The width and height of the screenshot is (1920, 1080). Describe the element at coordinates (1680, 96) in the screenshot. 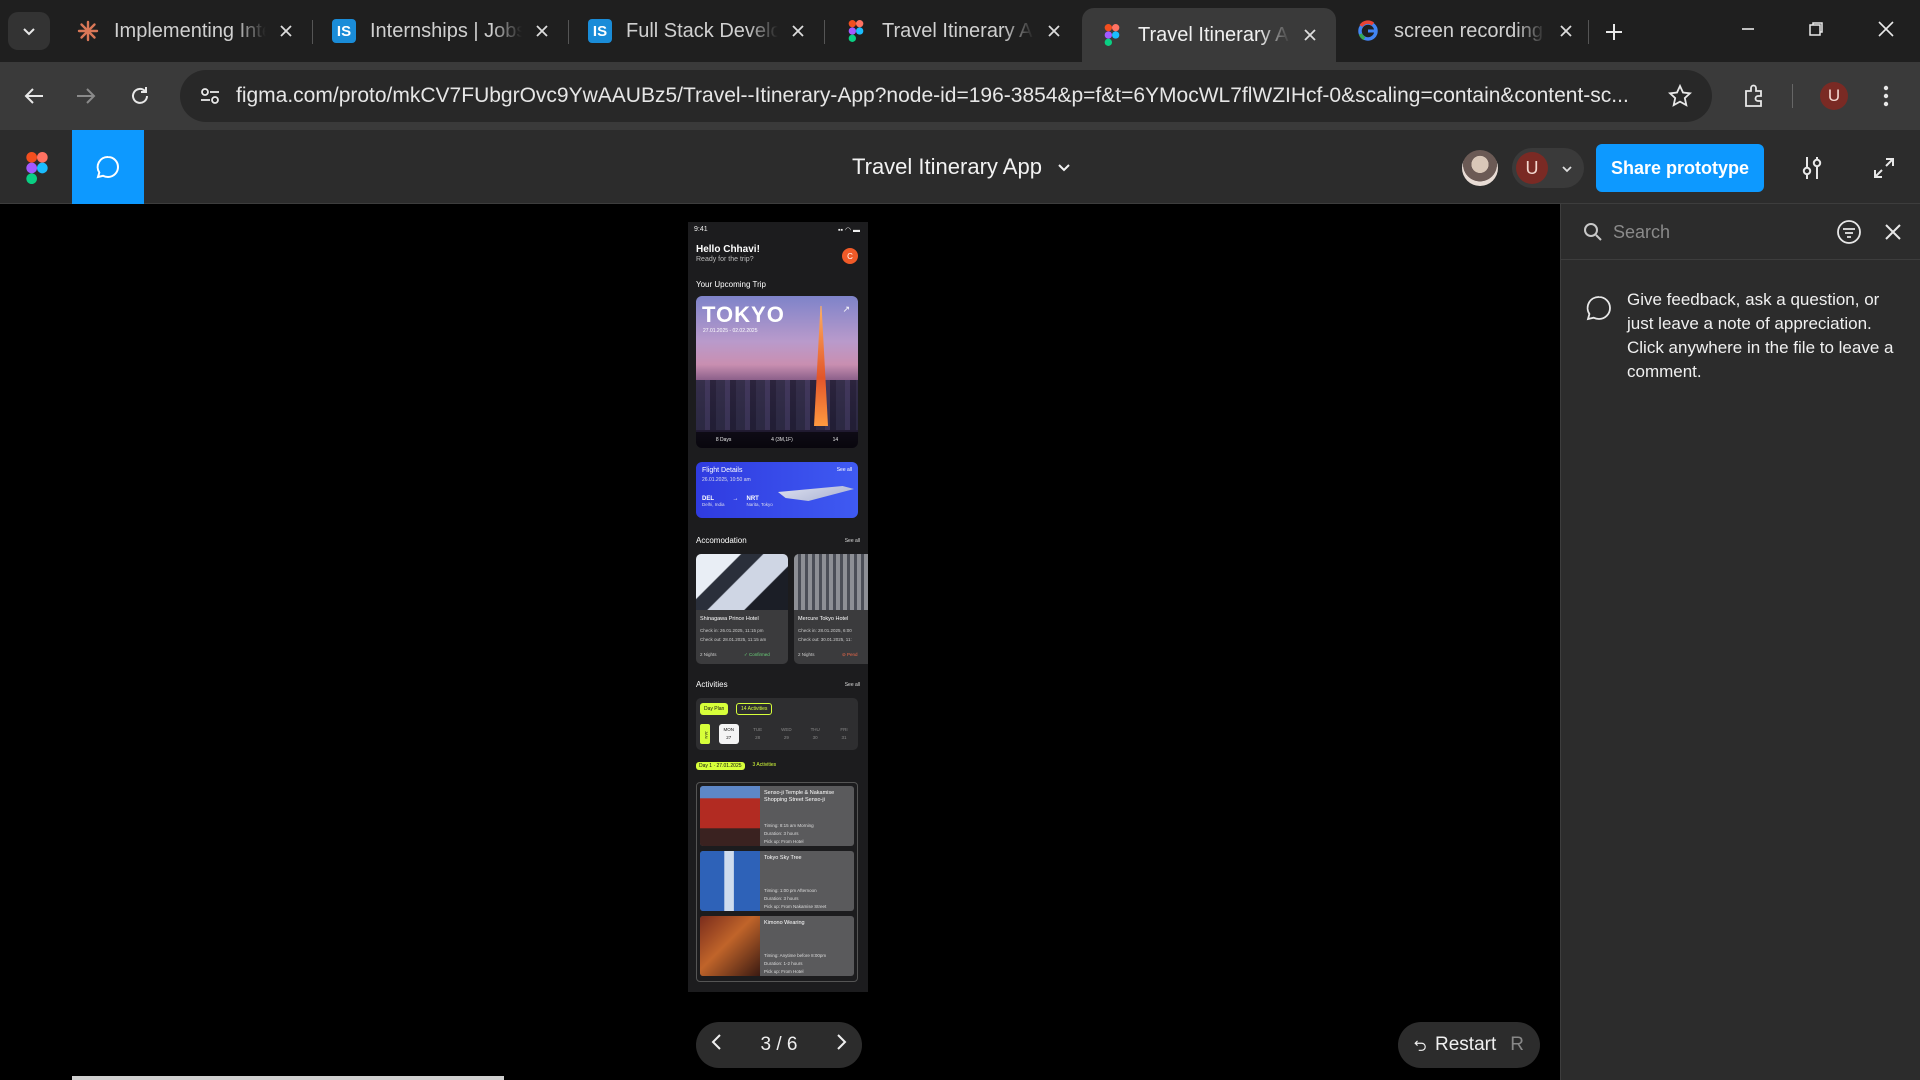

I see `bookmark-star-icon` at that location.